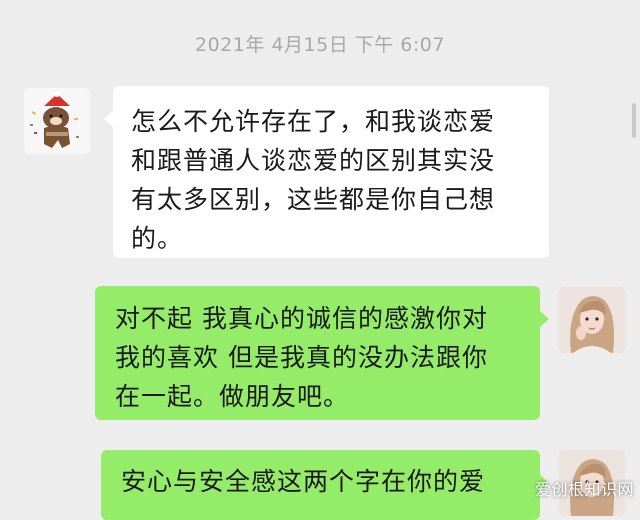 The height and width of the screenshot is (520, 640). I want to click on outgoing-message-bubble: 安心与安全感这两个字在你的爱, so click(325, 485).